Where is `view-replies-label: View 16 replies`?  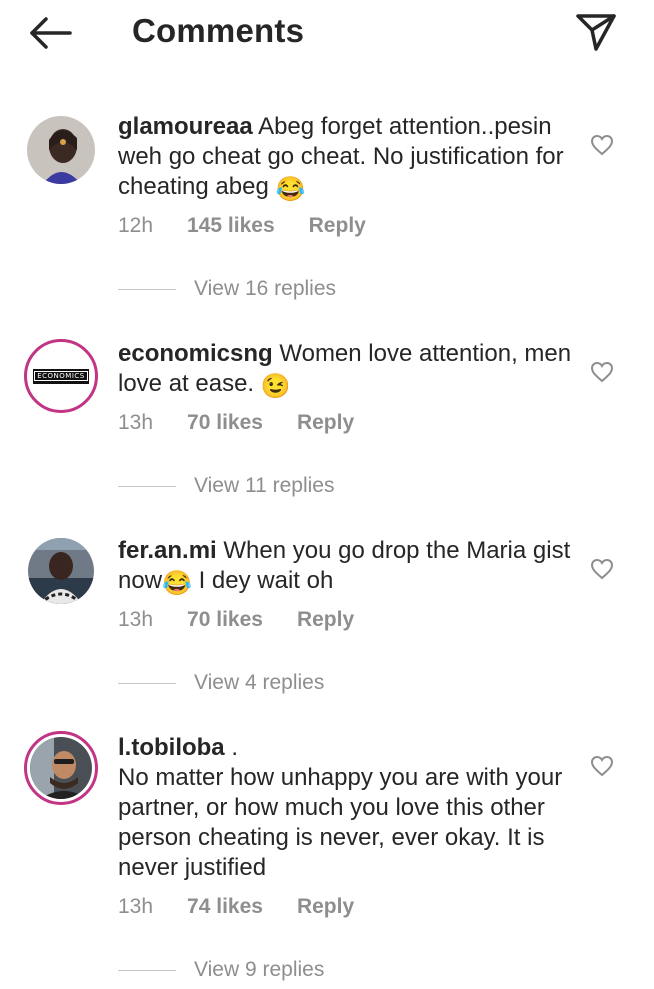
view-replies-label: View 16 replies is located at coordinates (265, 288).